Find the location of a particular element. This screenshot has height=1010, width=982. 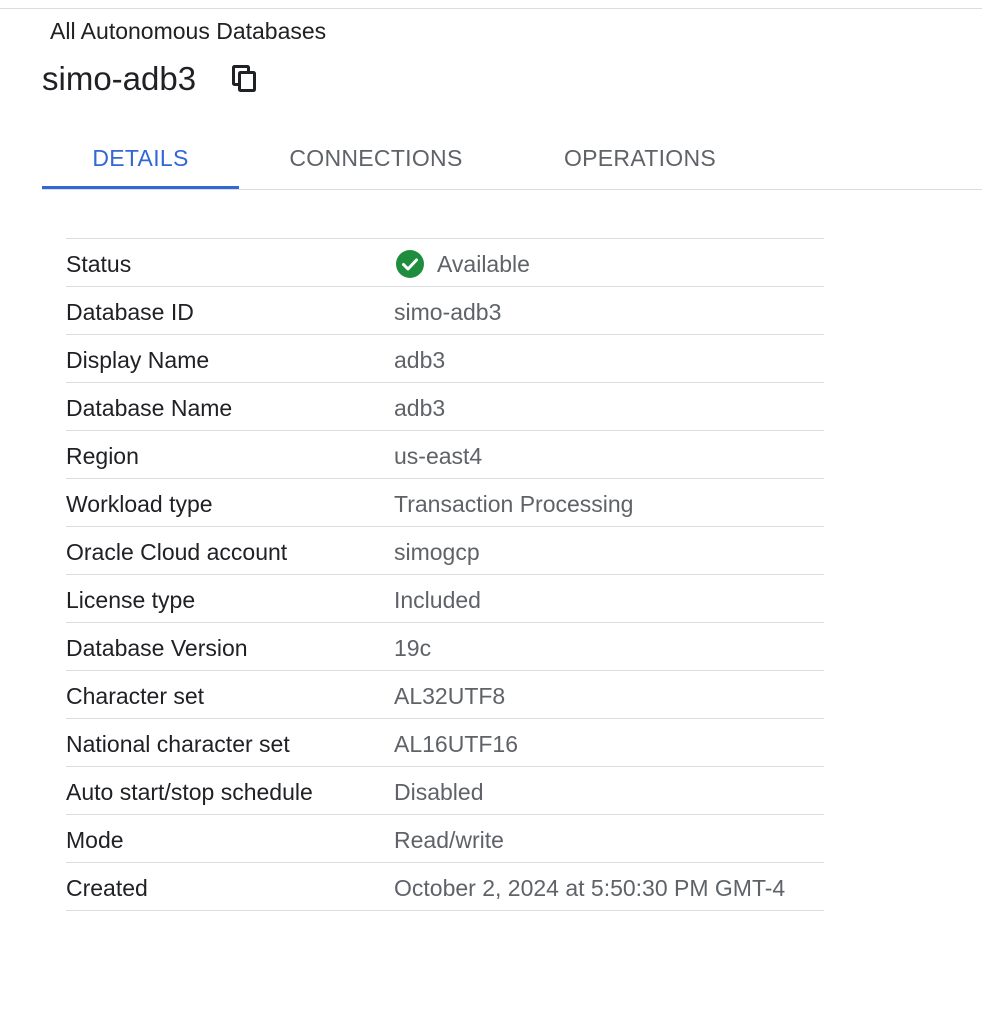

region-value: us-east4 is located at coordinates (438, 456).